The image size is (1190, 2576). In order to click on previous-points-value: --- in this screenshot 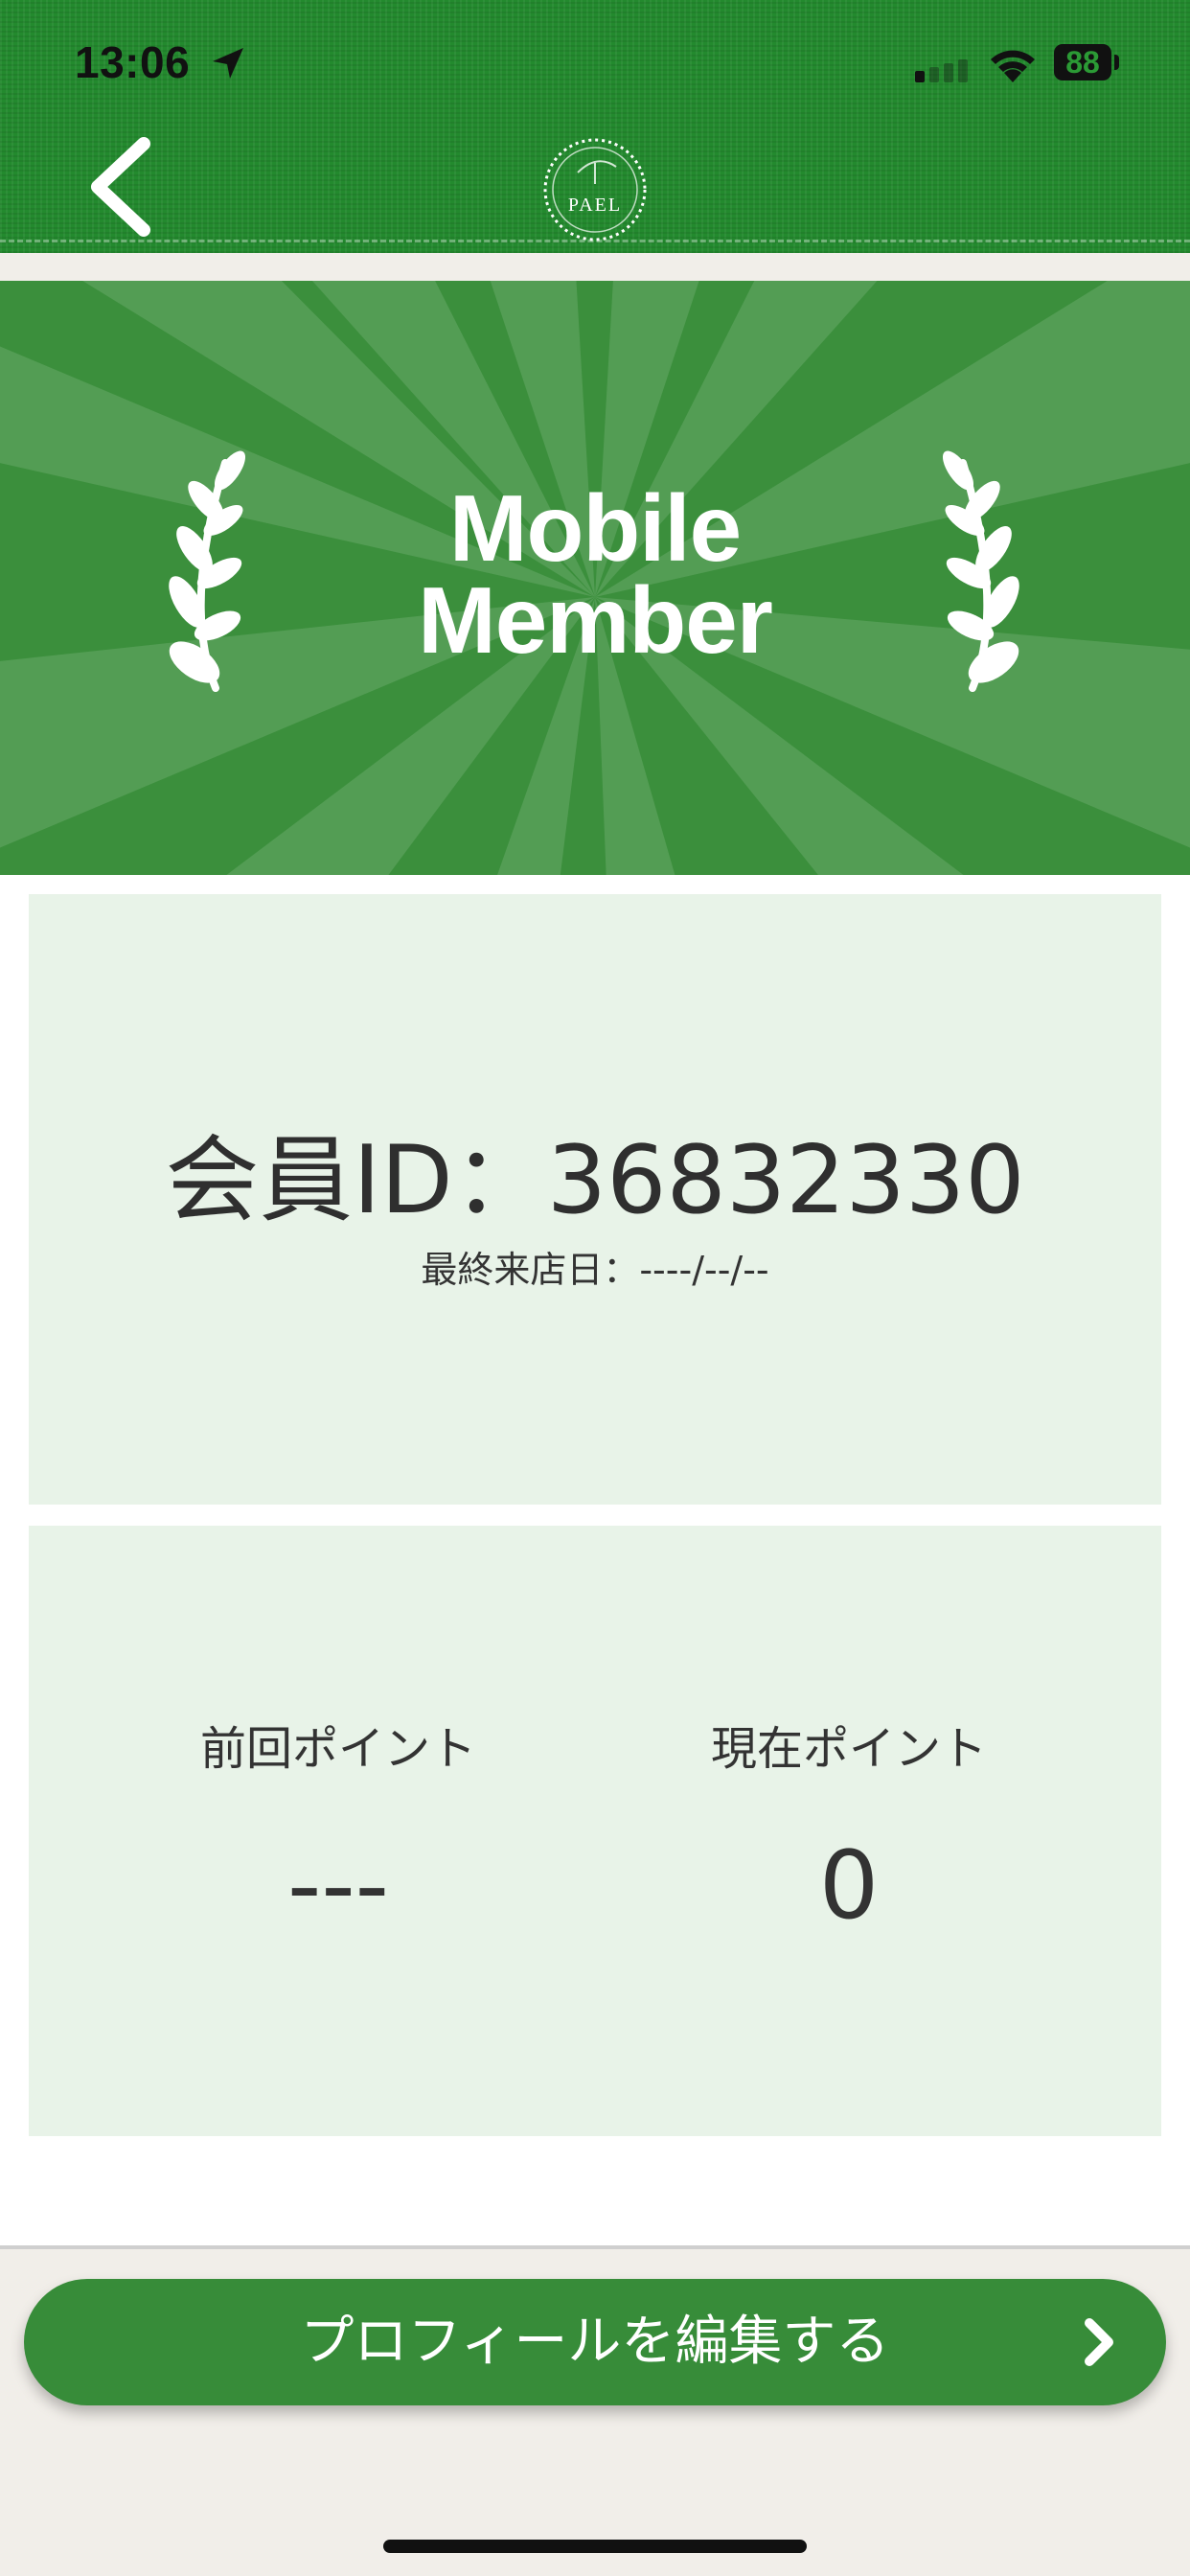, I will do `click(338, 1886)`.